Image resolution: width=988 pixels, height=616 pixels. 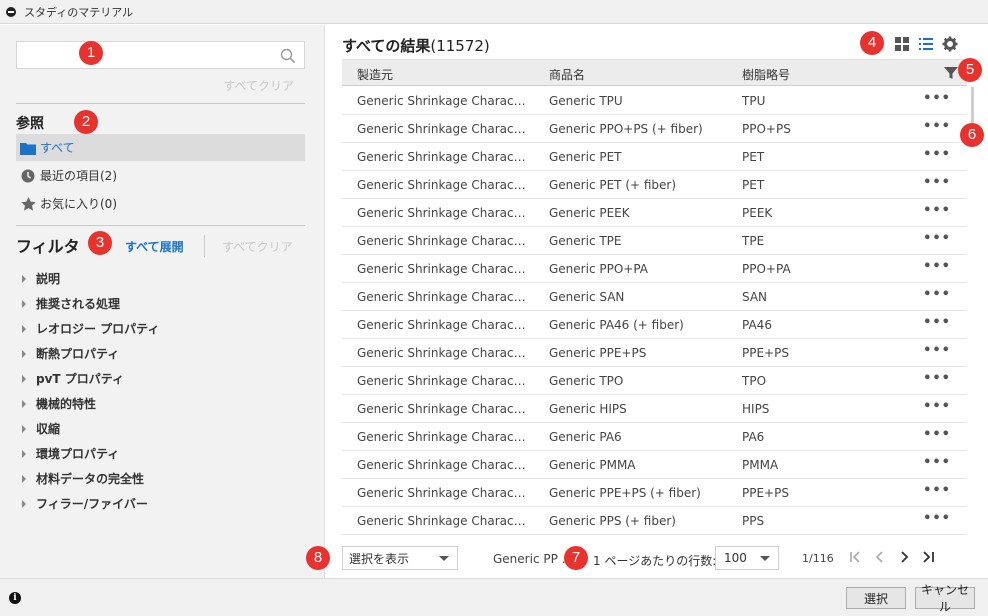 I want to click on search-icon, so click(x=288, y=56).